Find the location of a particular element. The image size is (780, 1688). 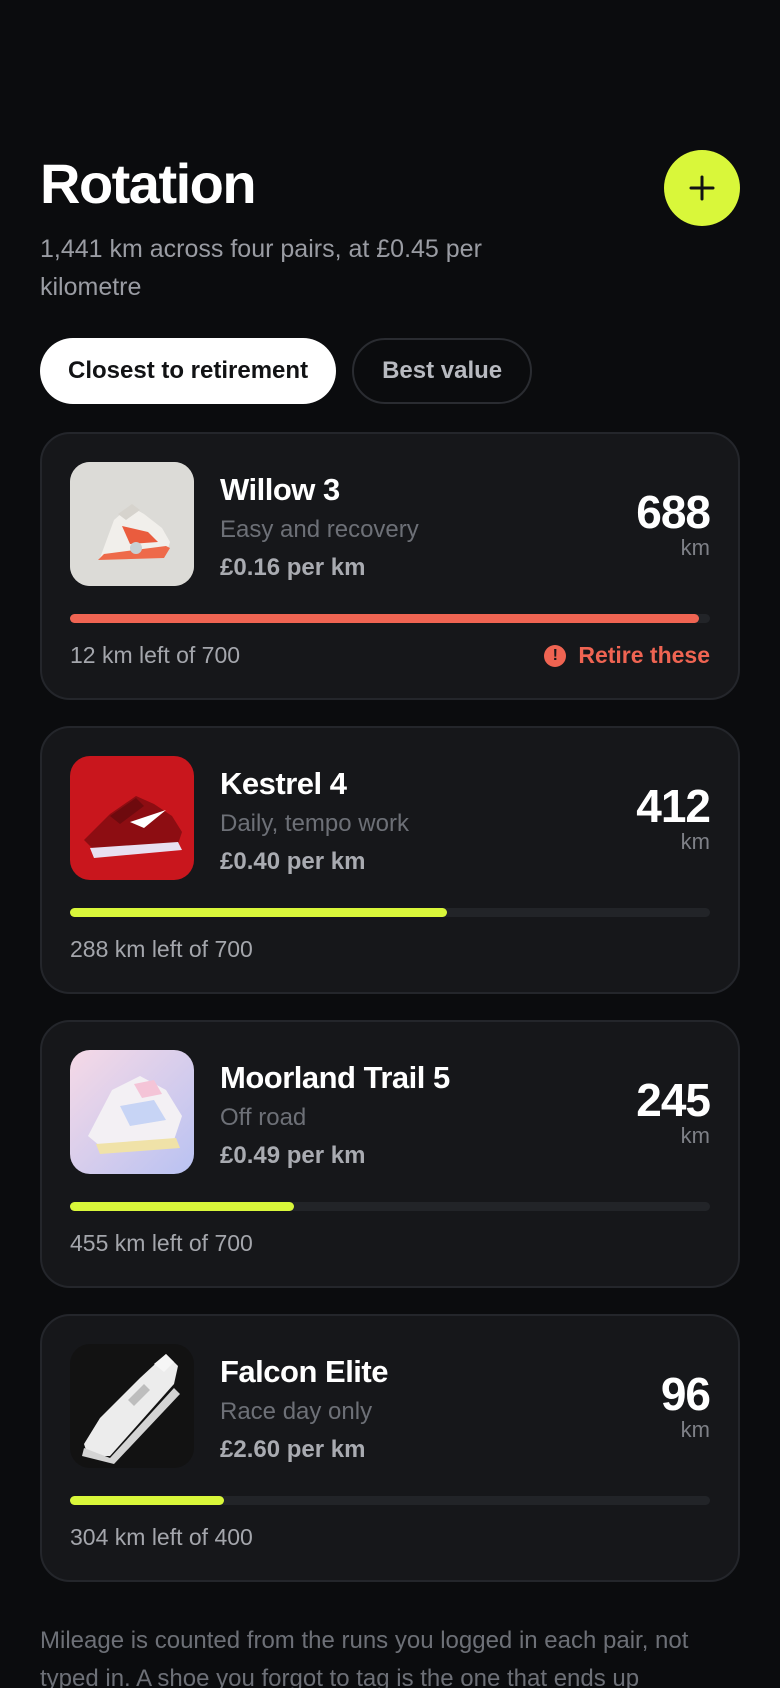

alert-icon: ! is located at coordinates (555, 655).